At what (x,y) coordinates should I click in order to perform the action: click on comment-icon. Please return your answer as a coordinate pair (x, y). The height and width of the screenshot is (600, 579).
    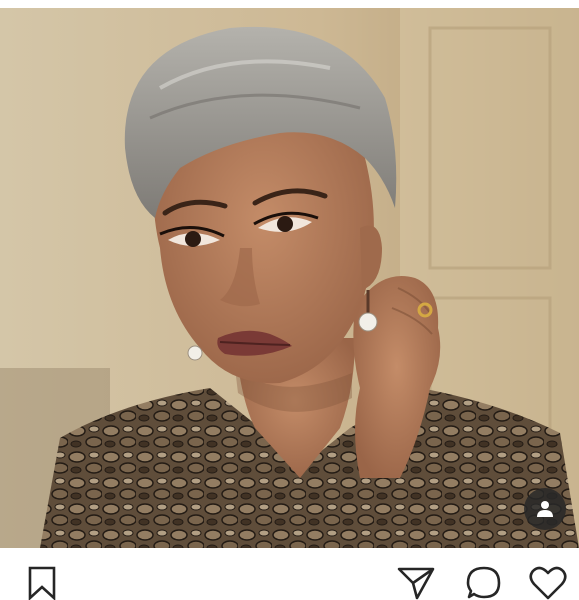
    Looking at the image, I should click on (484, 583).